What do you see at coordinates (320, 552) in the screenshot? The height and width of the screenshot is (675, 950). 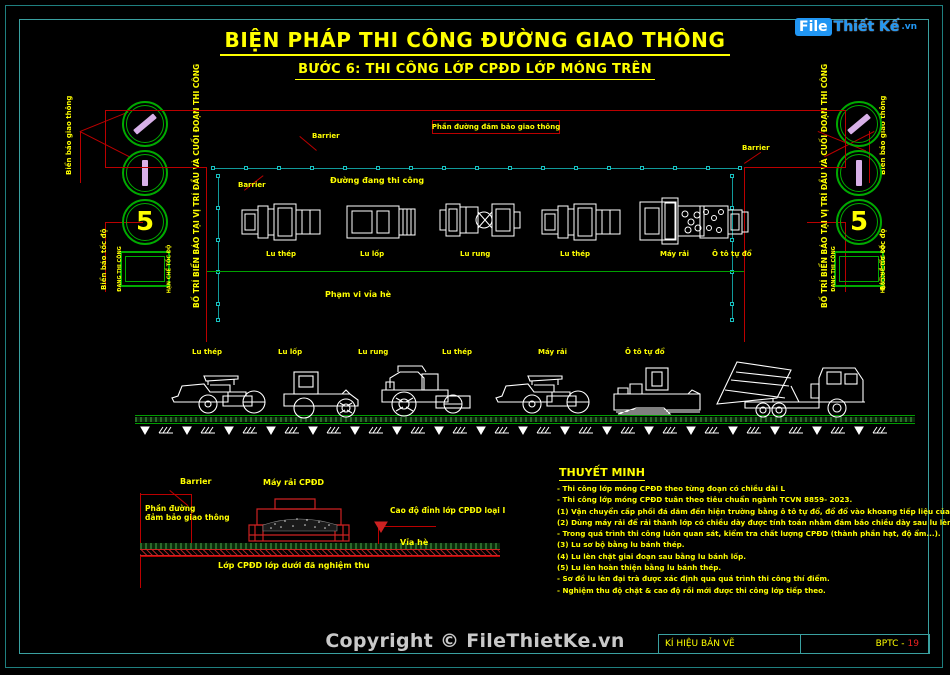 I see `section-lower-layer-hatch` at bounding box center [320, 552].